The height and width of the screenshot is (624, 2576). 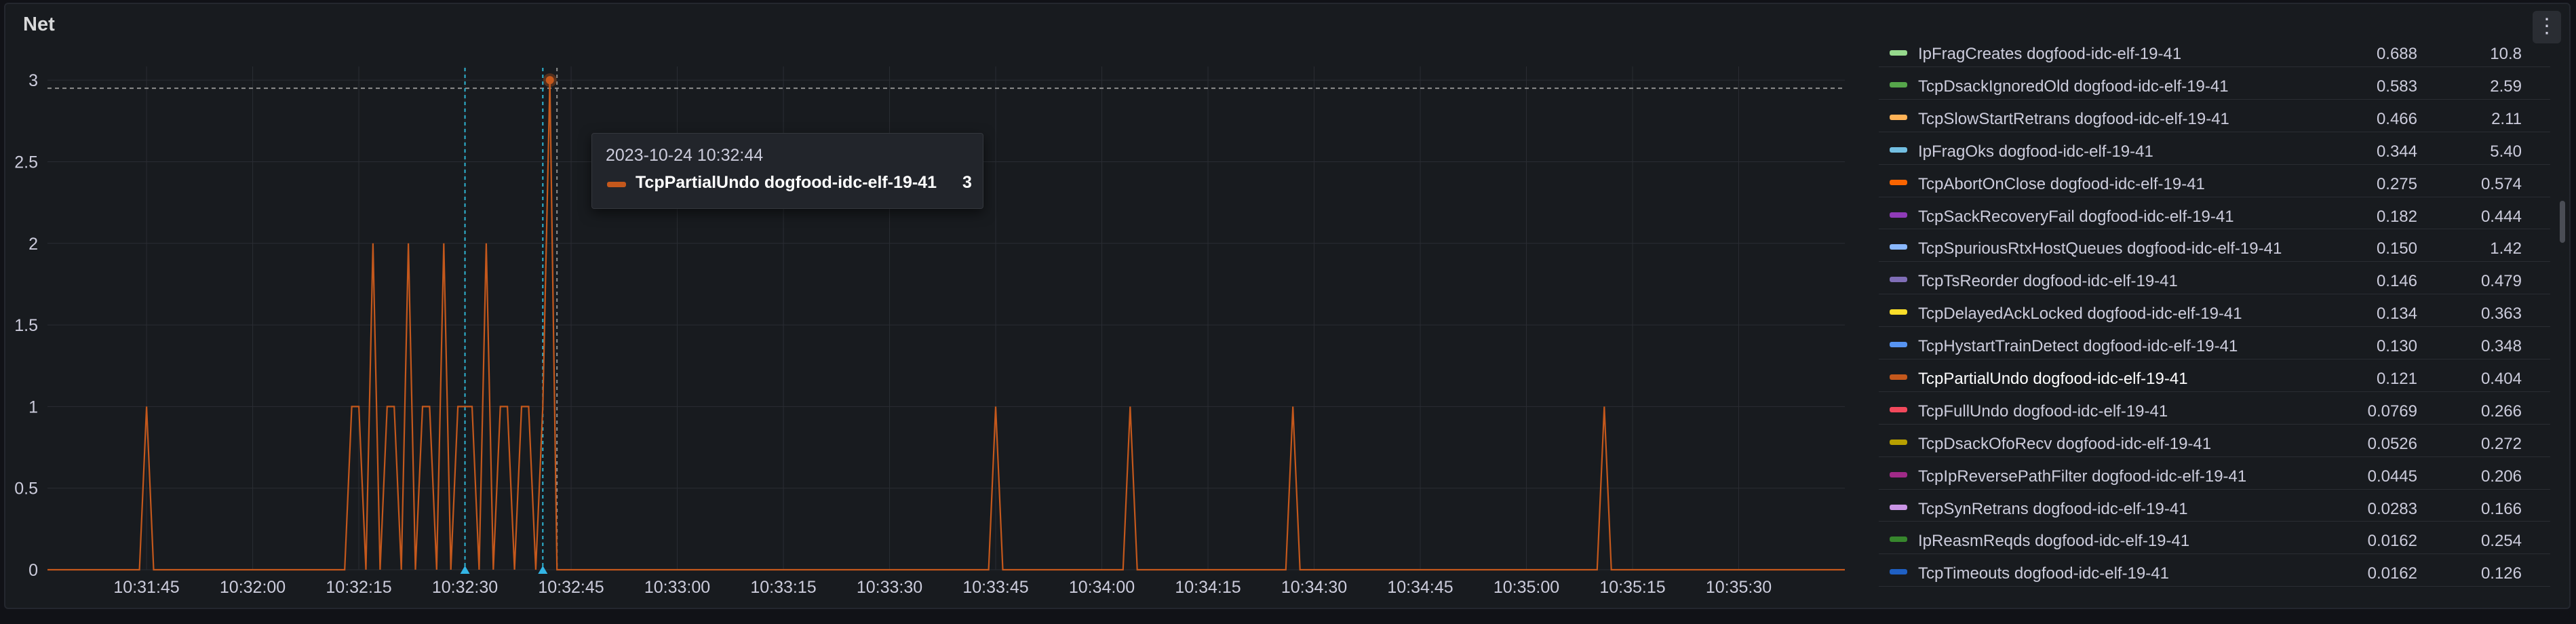 I want to click on hover-point, so click(x=550, y=80).